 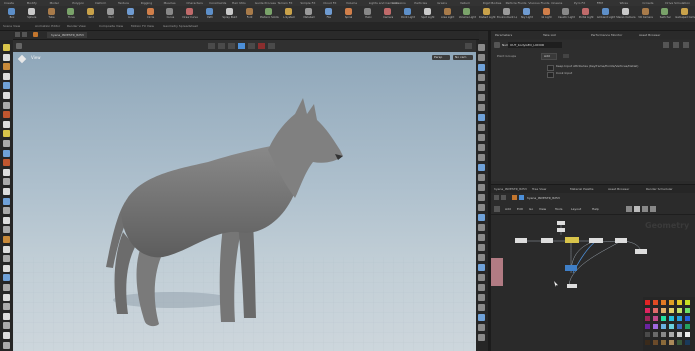 What do you see at coordinates (606, 35) in the screenshot?
I see `parameter-tab: Performance Monitor` at bounding box center [606, 35].